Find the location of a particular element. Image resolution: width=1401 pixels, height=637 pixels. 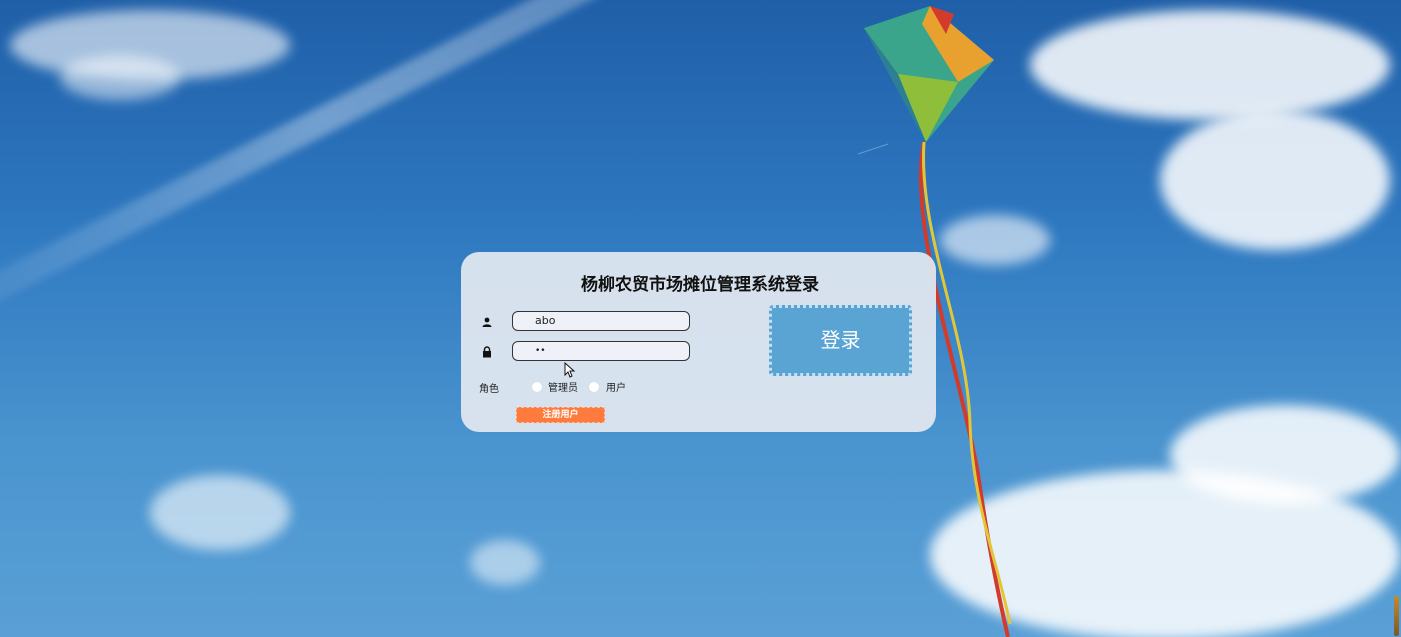

password-input: •• is located at coordinates (601, 351).